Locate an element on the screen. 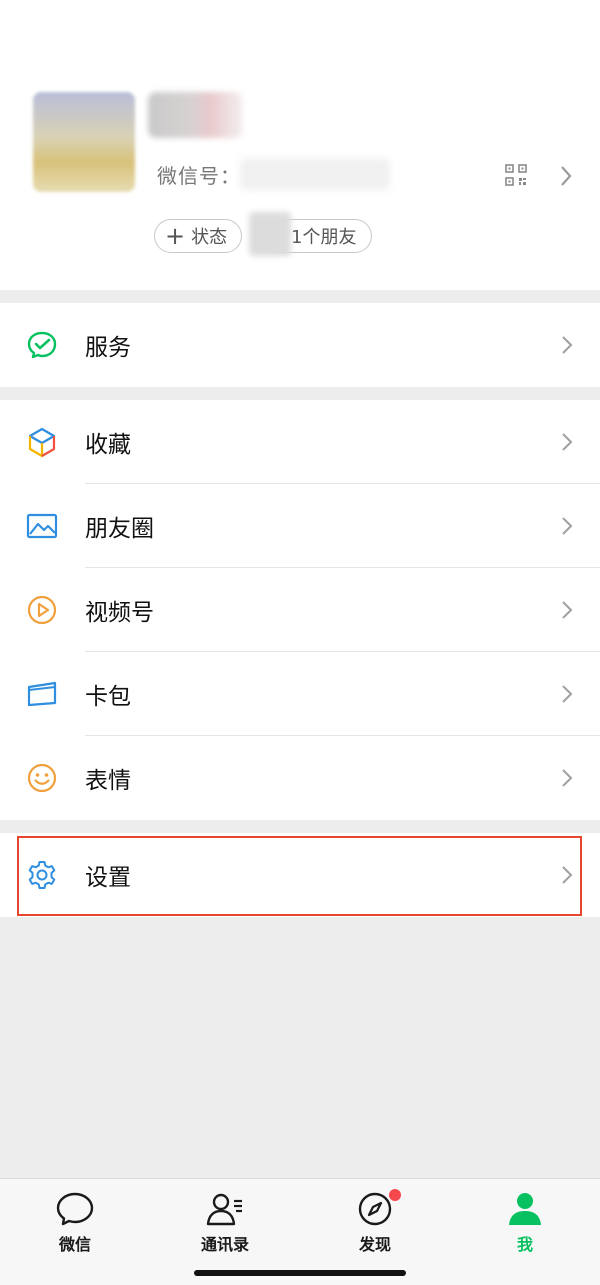 The image size is (600, 1285). services-icon is located at coordinates (42, 345).